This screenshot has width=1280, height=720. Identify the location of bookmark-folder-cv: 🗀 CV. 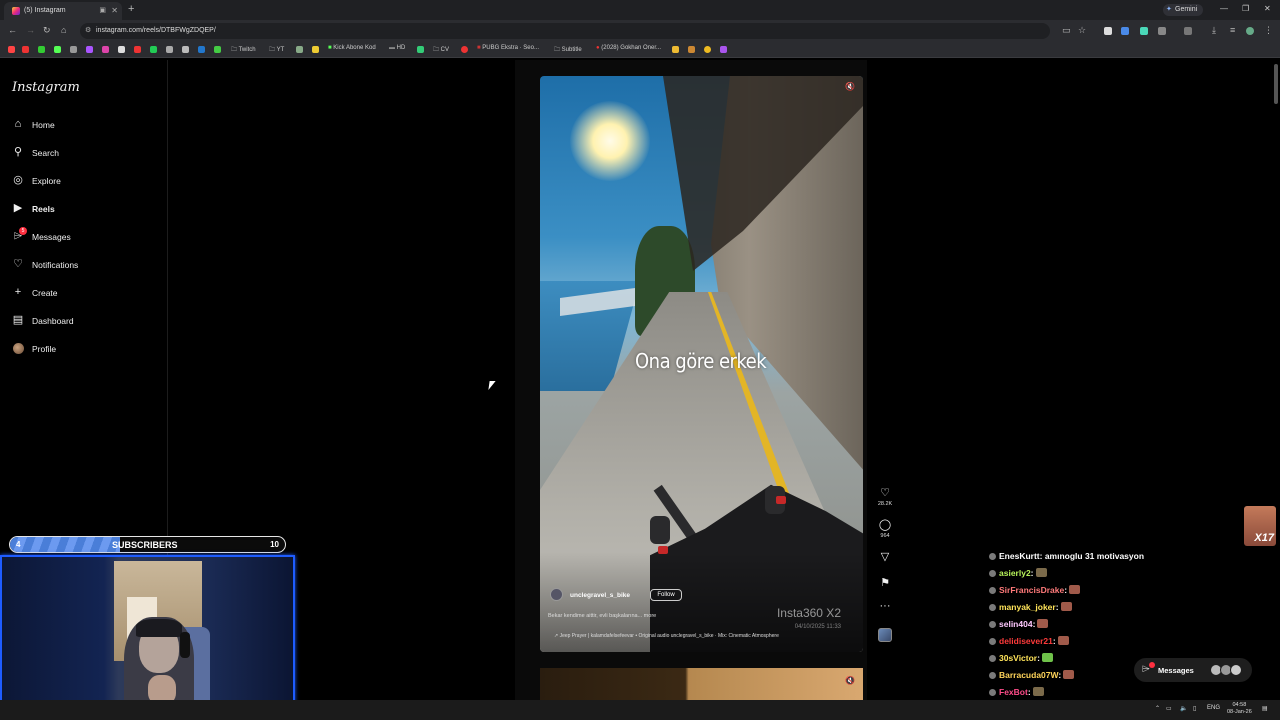
(441, 50).